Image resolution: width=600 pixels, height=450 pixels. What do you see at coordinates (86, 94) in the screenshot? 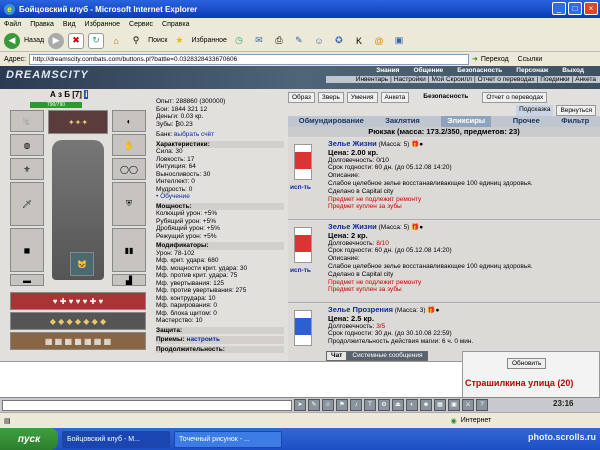
I see `info-icon: i` at bounding box center [86, 94].